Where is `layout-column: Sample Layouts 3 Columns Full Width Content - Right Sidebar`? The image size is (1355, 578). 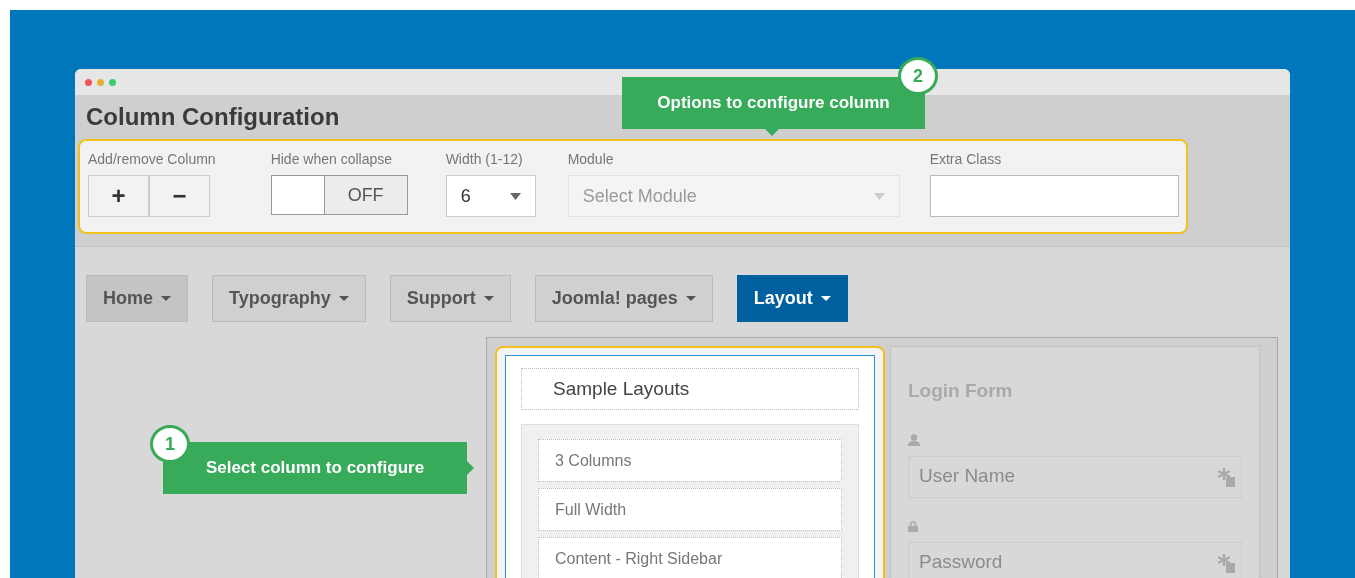
layout-column: Sample Layouts 3 Columns Full Width Content - Right Sidebar is located at coordinates (690, 462).